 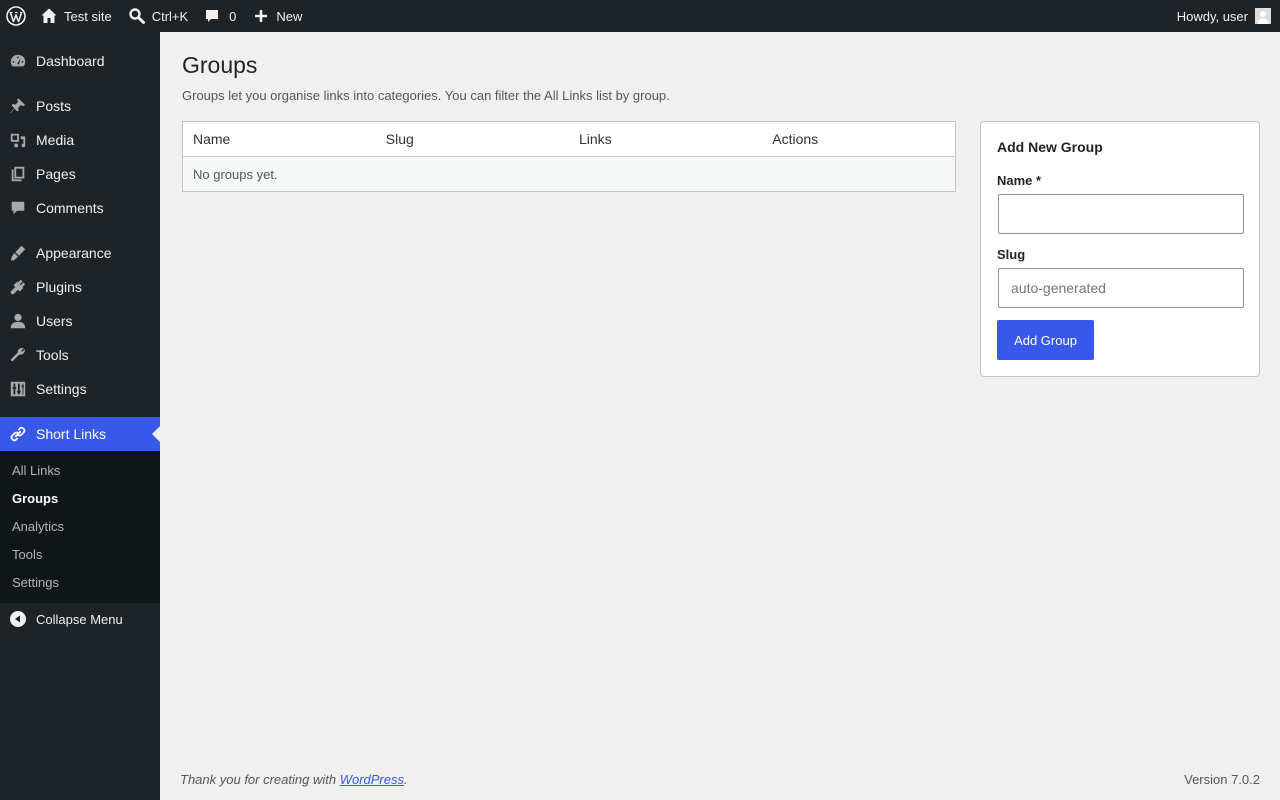 I want to click on command-palette-button: Ctrl+K, so click(x=158, y=16).